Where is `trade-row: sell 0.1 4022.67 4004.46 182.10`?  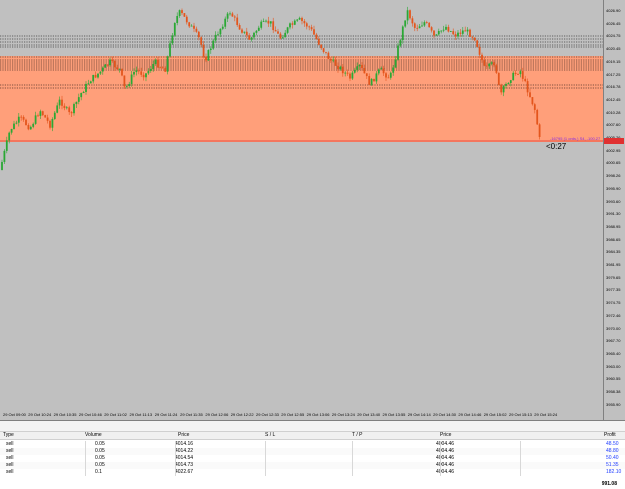
trade-row: sell 0.1 4022.67 4004.46 182.10 is located at coordinates (312, 472).